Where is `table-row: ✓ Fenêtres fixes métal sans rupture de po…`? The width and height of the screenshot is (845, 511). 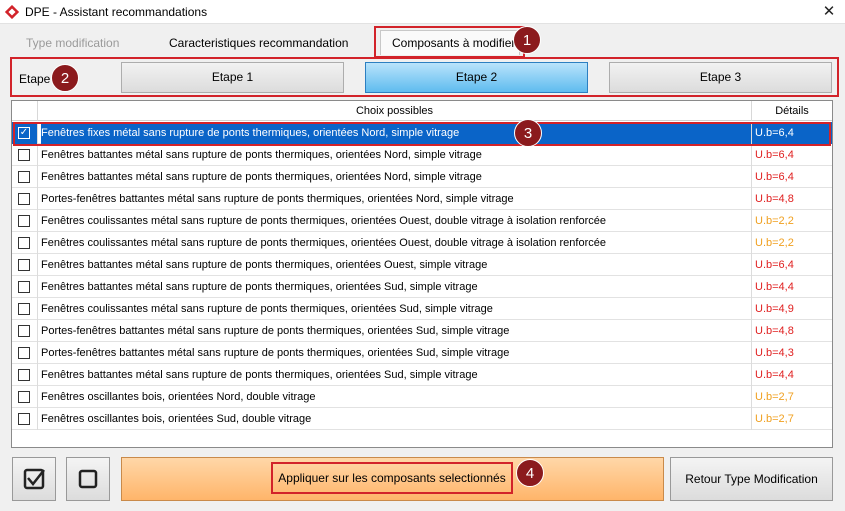
table-row: ✓ Fenêtres fixes métal sans rupture de po… is located at coordinates (422, 133).